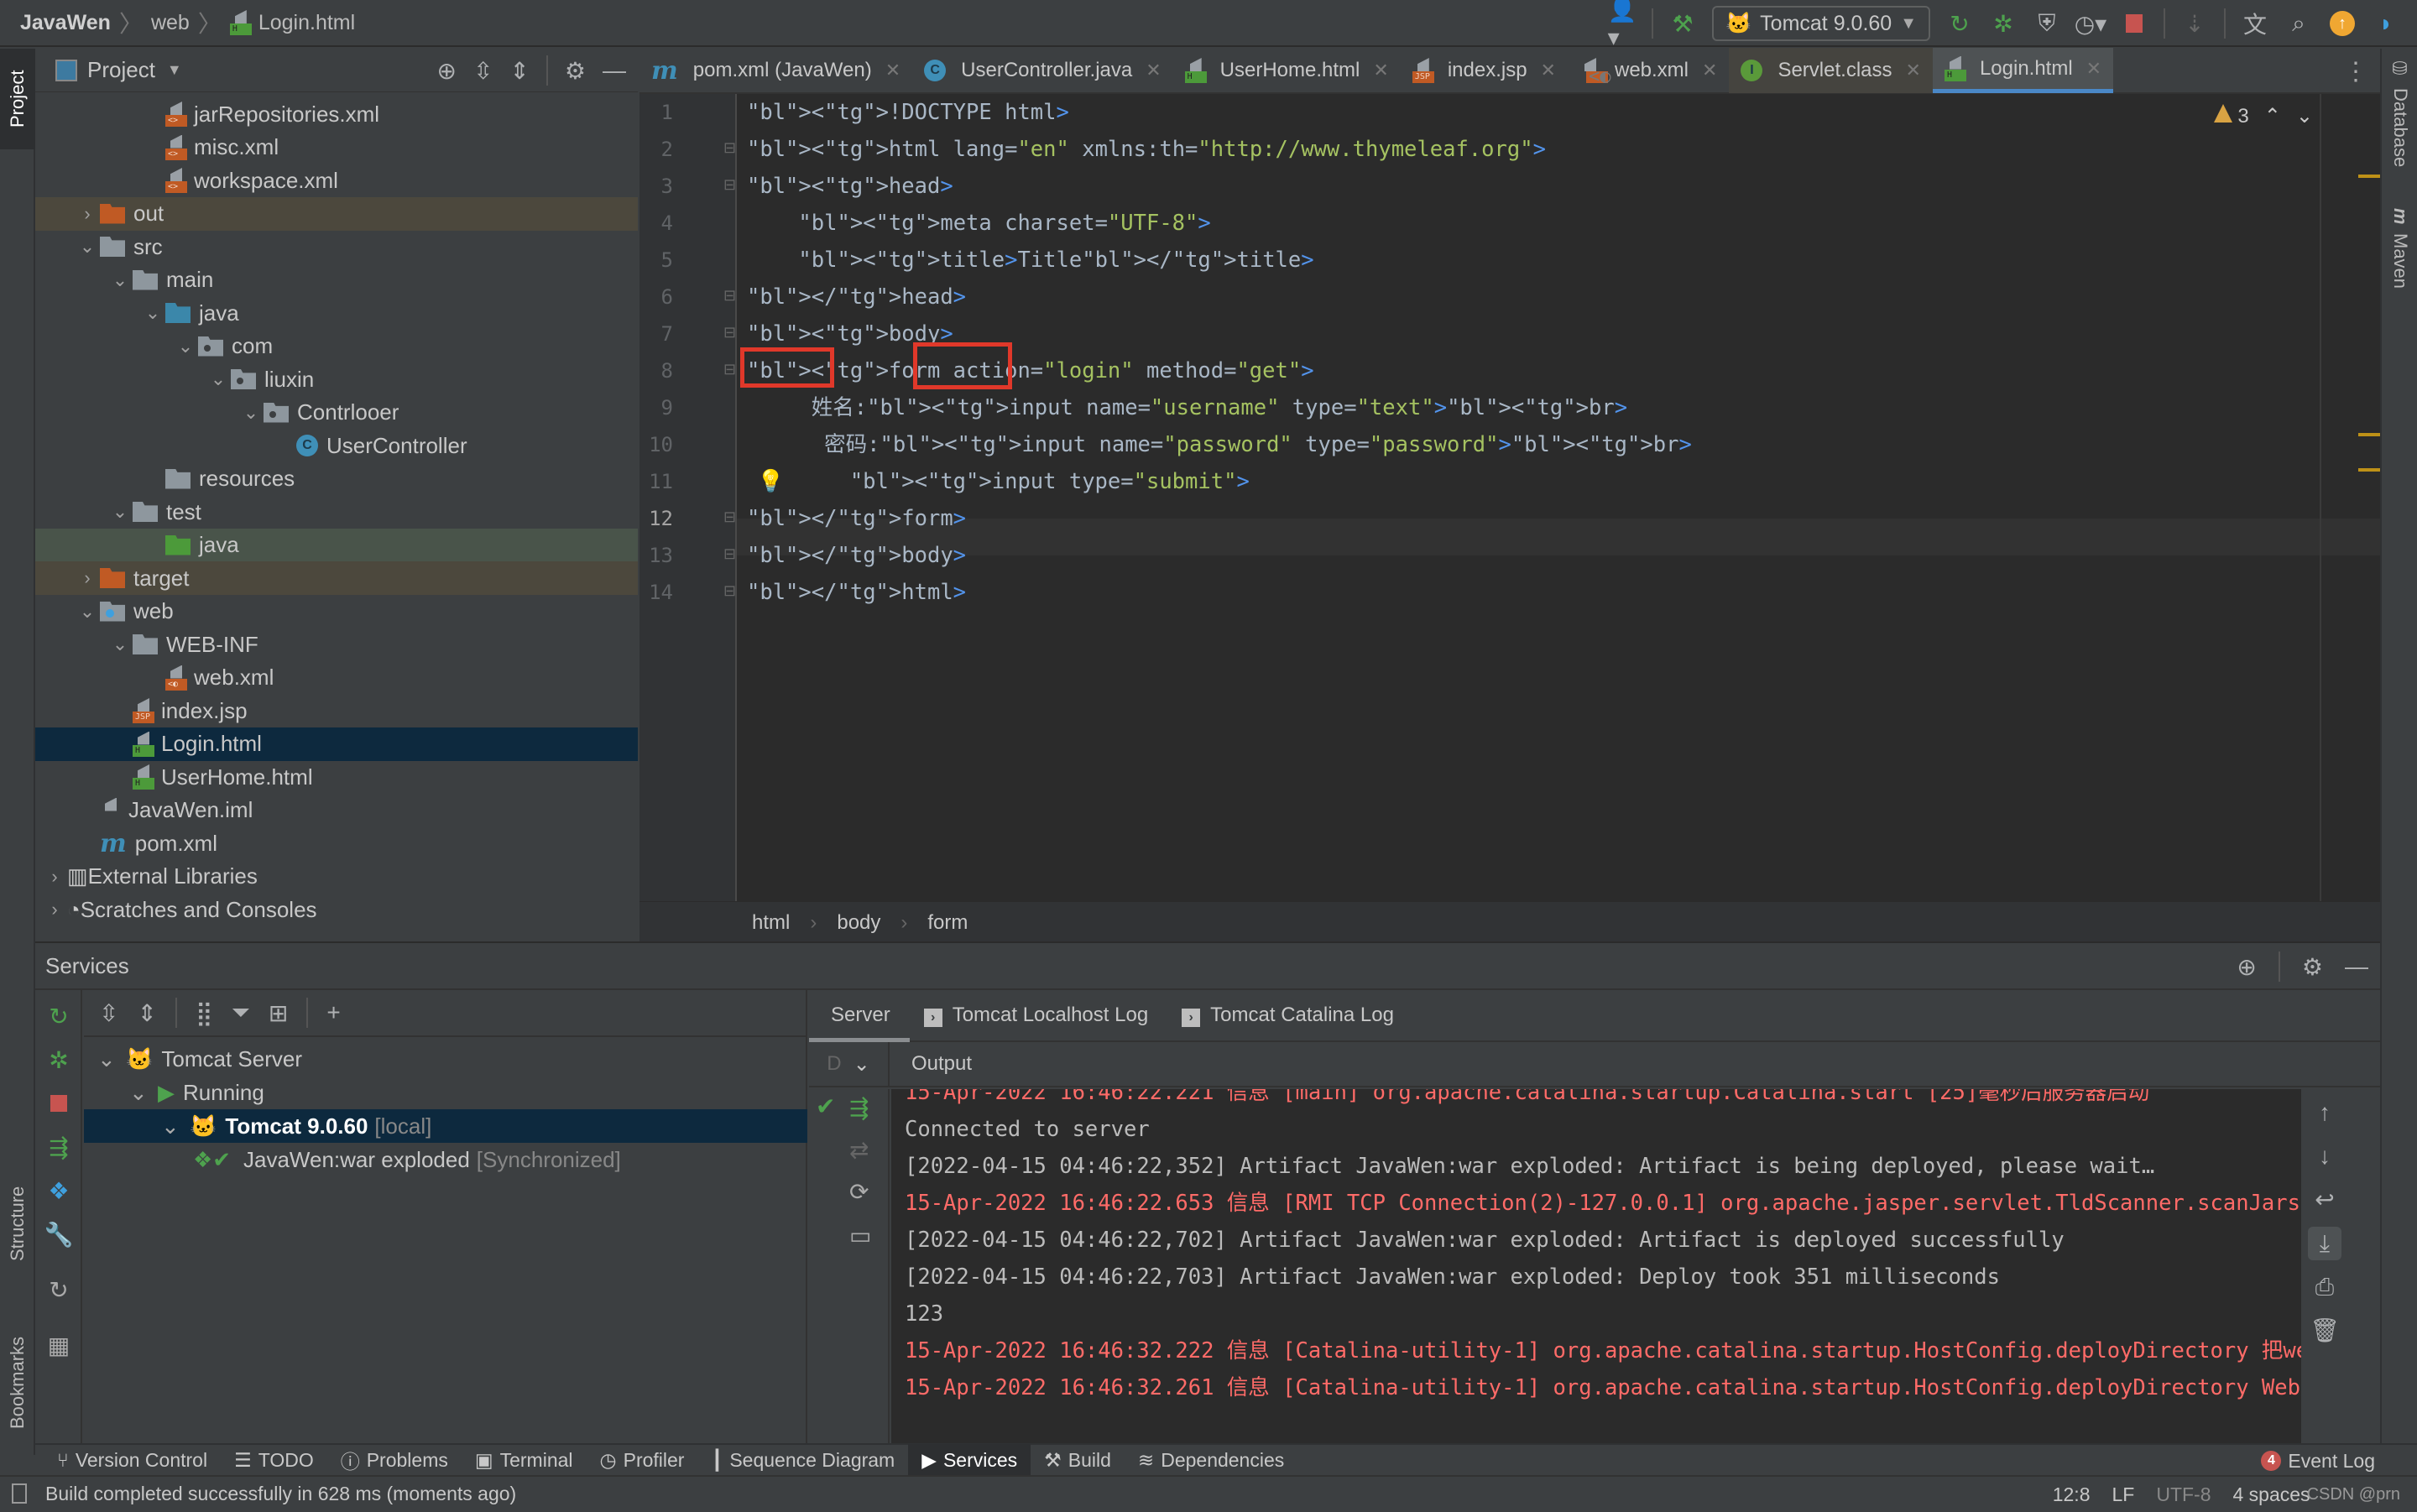 The width and height of the screenshot is (2417, 1512). Describe the element at coordinates (2304, 116) in the screenshot. I see `next-highlight-icon: ⌄` at that location.